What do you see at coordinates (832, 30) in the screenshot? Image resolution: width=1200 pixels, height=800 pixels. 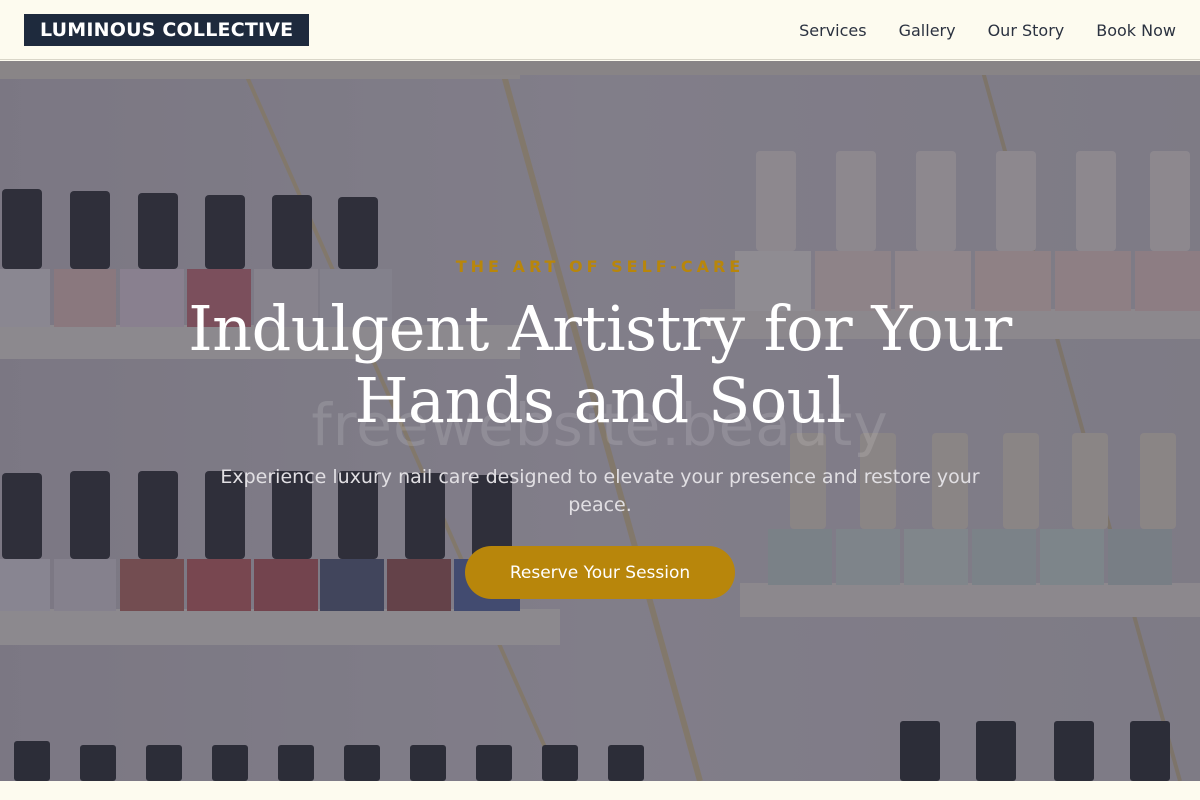 I see `nav-link-services: Services` at bounding box center [832, 30].